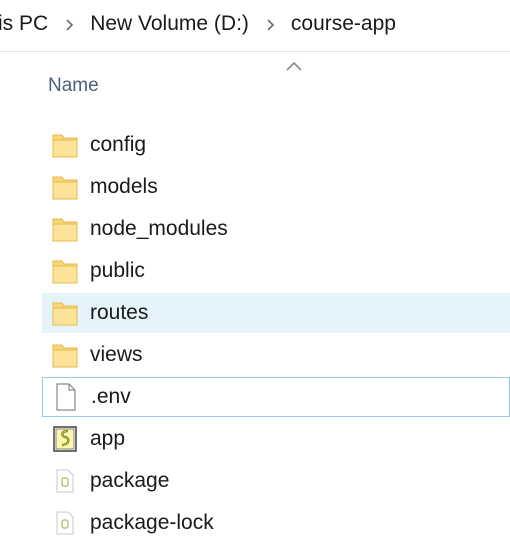 This screenshot has height=543, width=510. What do you see at coordinates (255, 83) in the screenshot?
I see `column-header: Name` at bounding box center [255, 83].